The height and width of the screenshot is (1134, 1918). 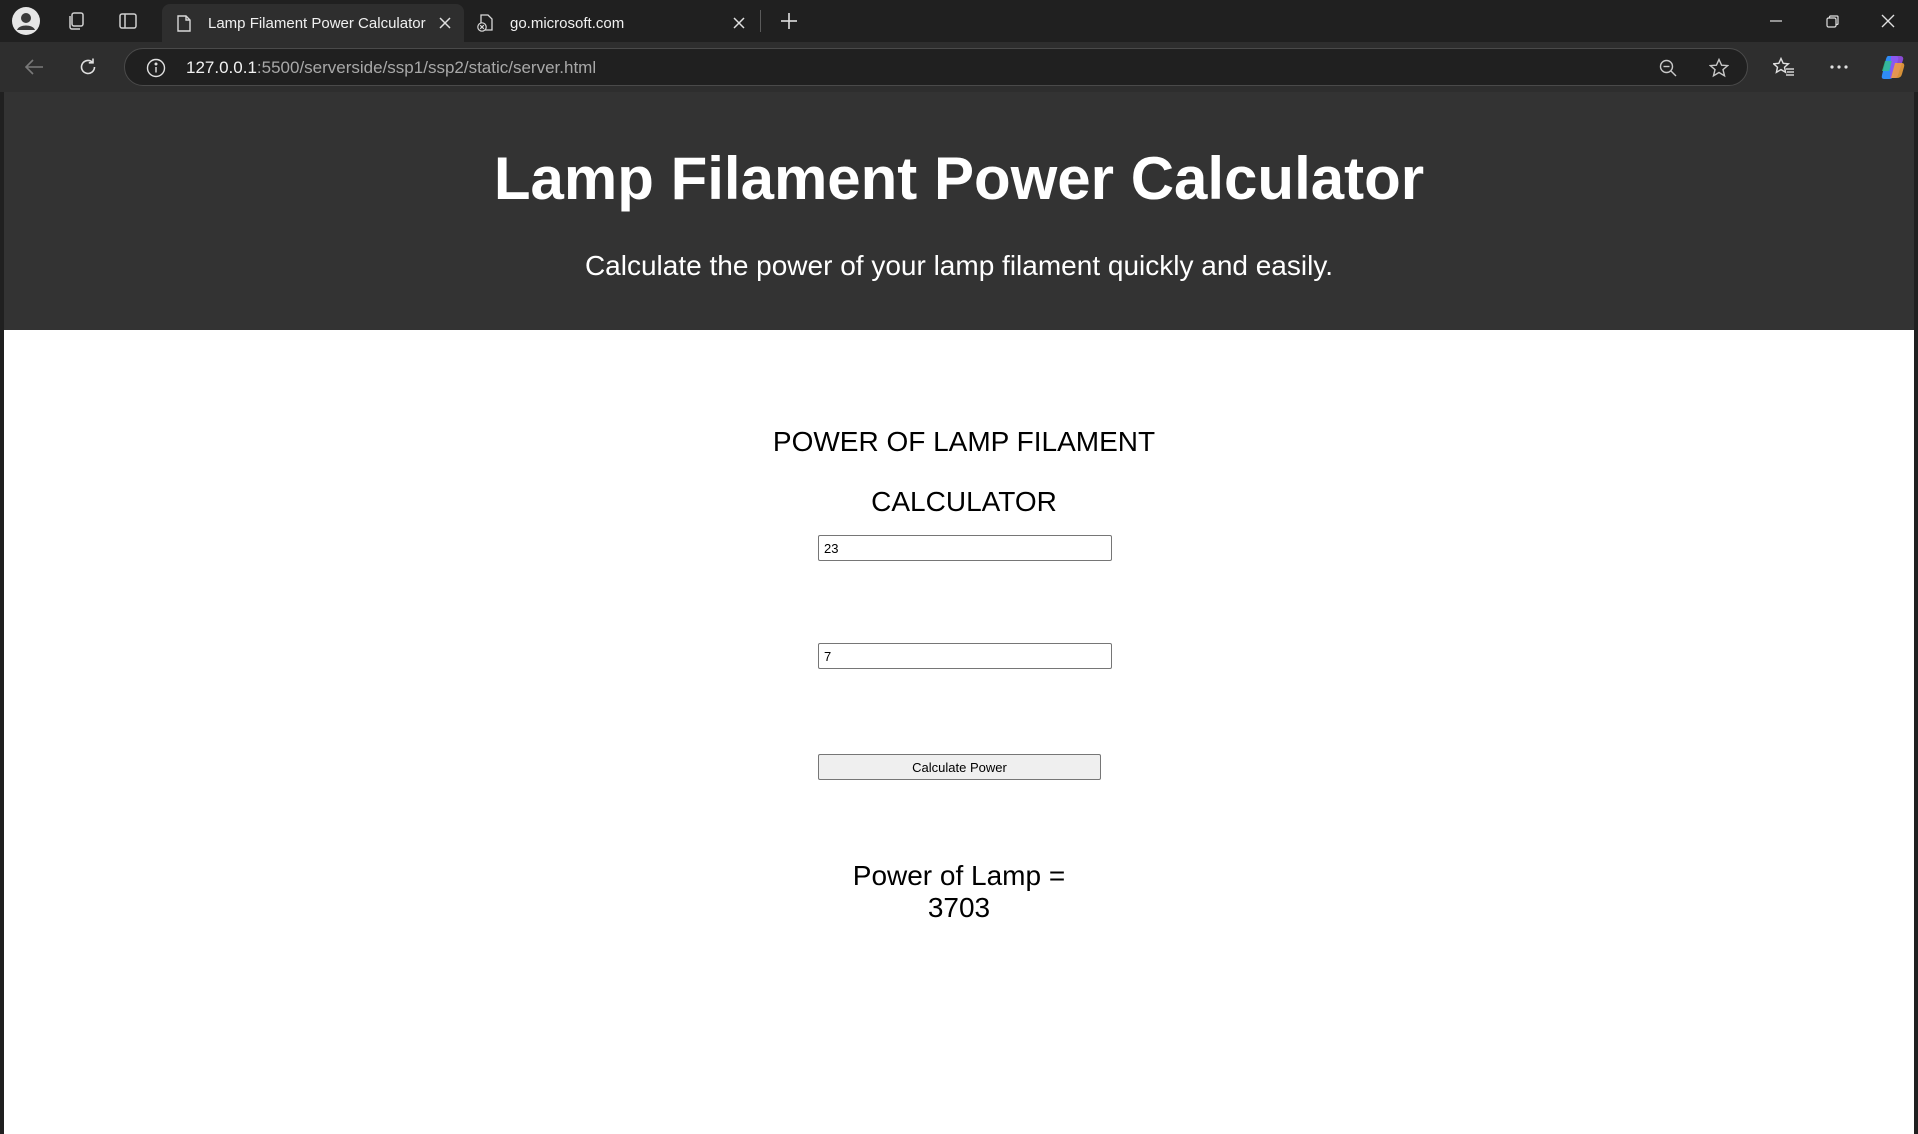 I want to click on tab-lamp-calculator: Lamp Filament Power Calculator, so click(x=313, y=23).